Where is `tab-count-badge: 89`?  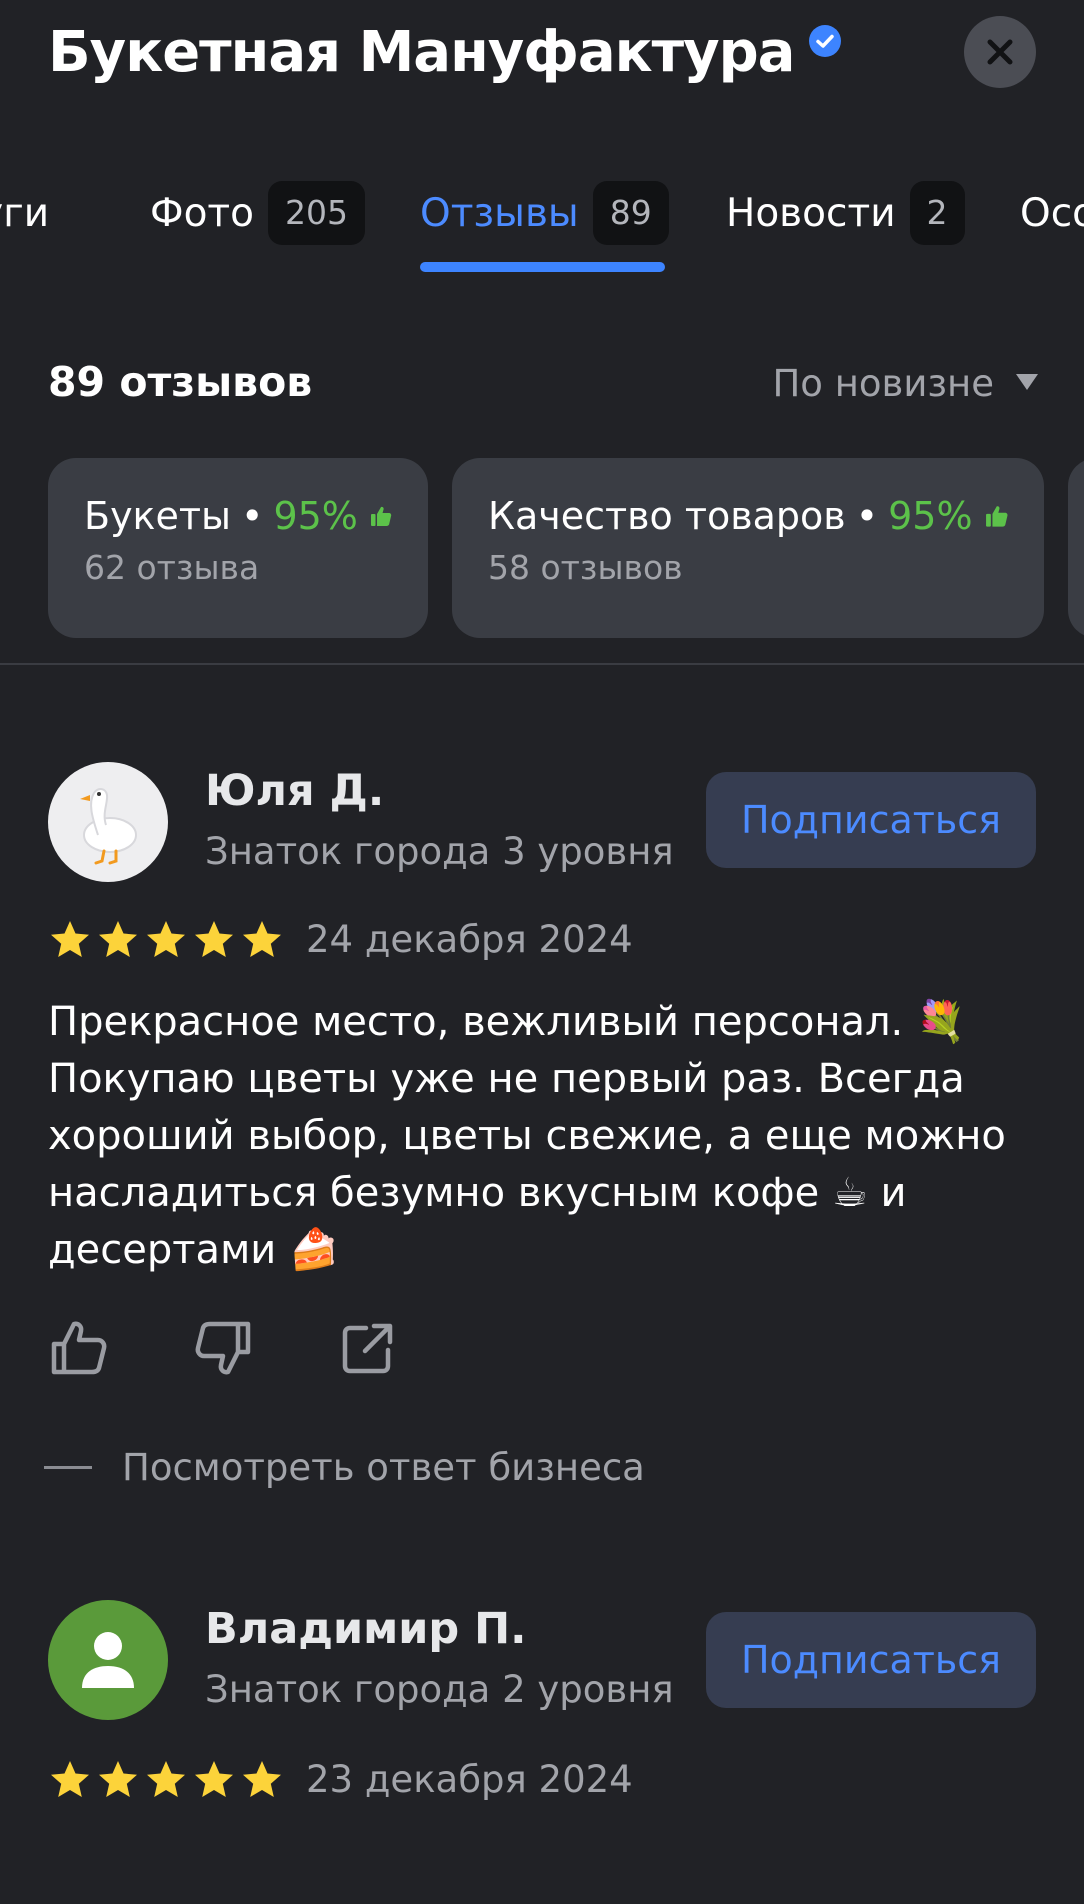
tab-count-badge: 89 is located at coordinates (630, 213).